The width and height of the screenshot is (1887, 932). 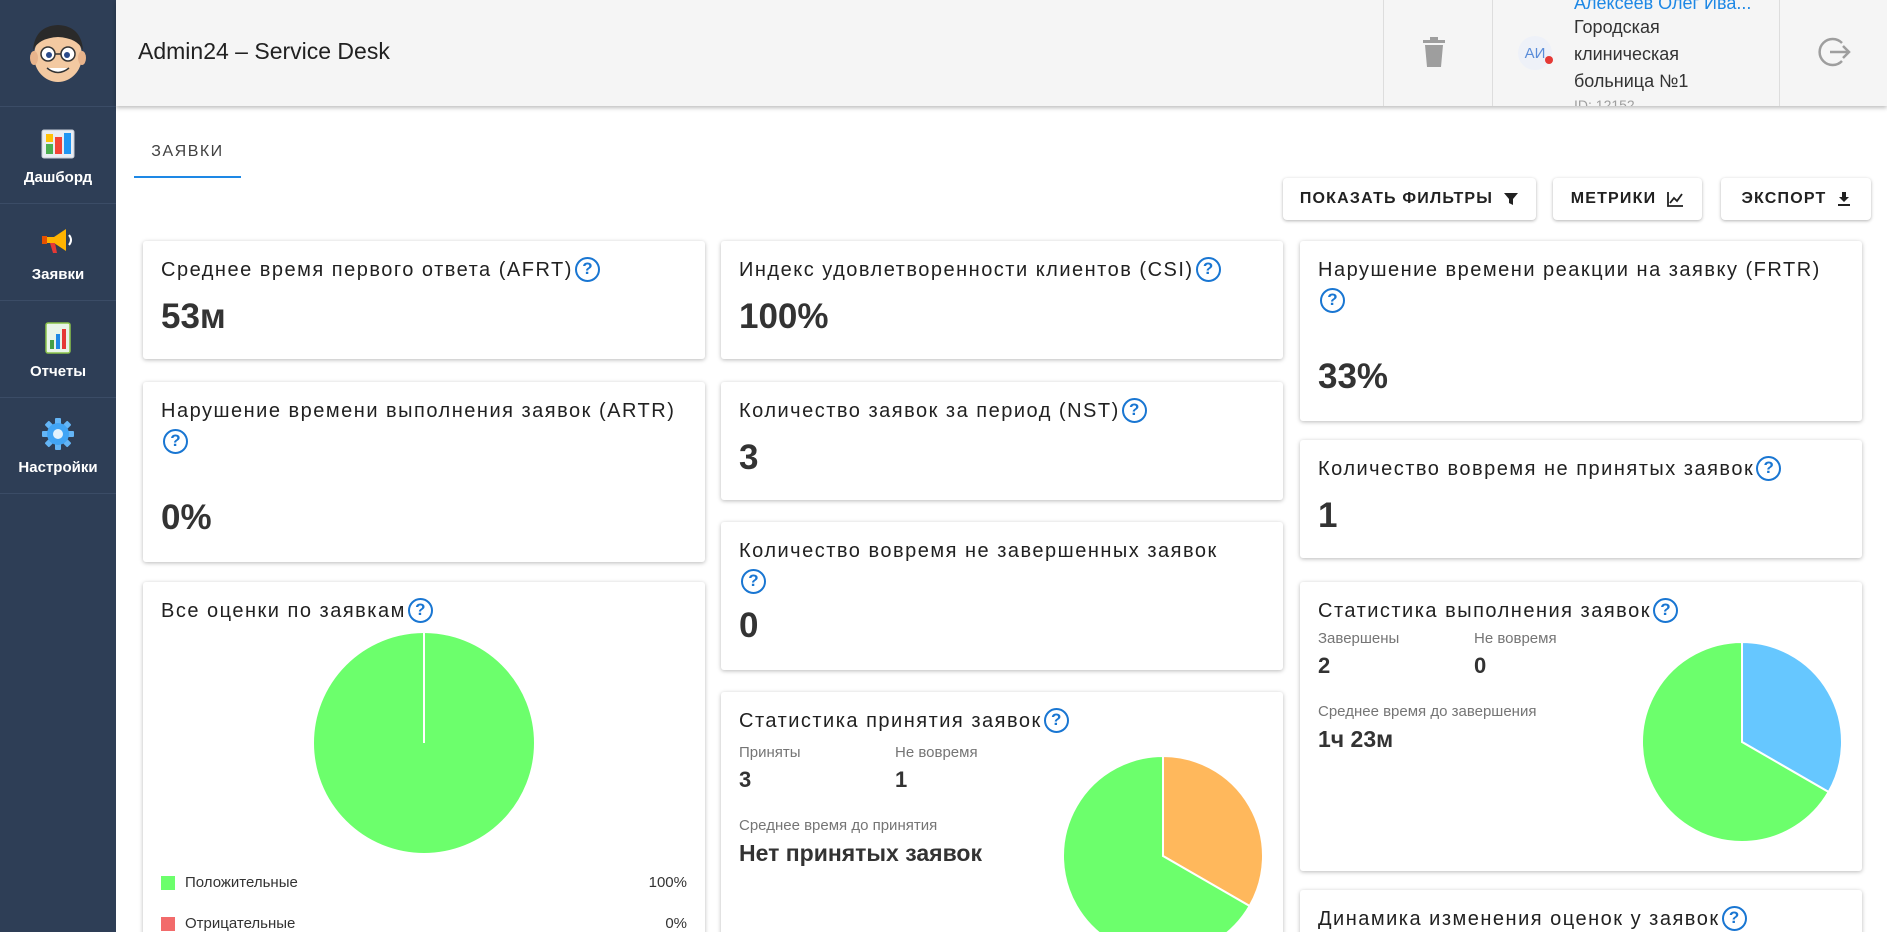 What do you see at coordinates (1359, 638) in the screenshot?
I see `done-label: Завершены` at bounding box center [1359, 638].